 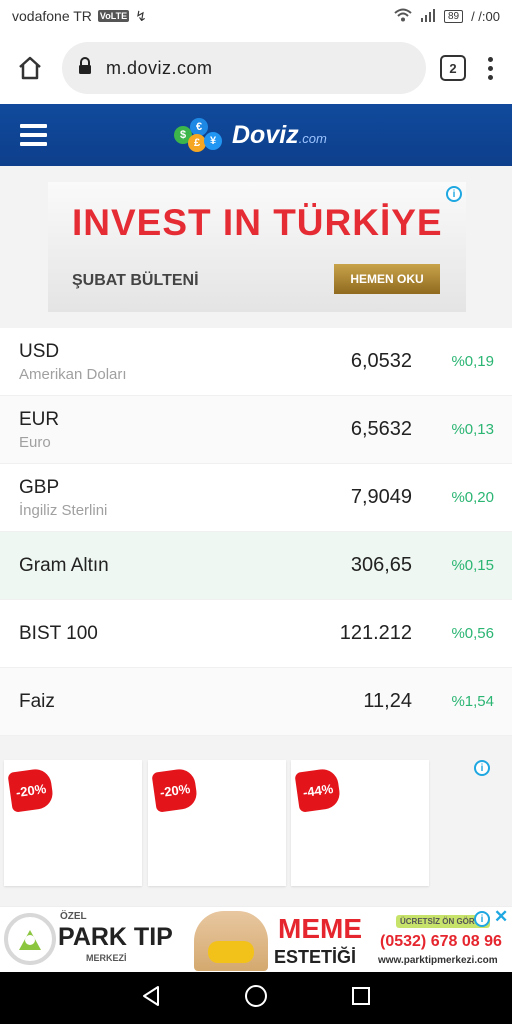 I want to click on ad-title: INVEST IN TÜRKİYE, so click(x=257, y=222).